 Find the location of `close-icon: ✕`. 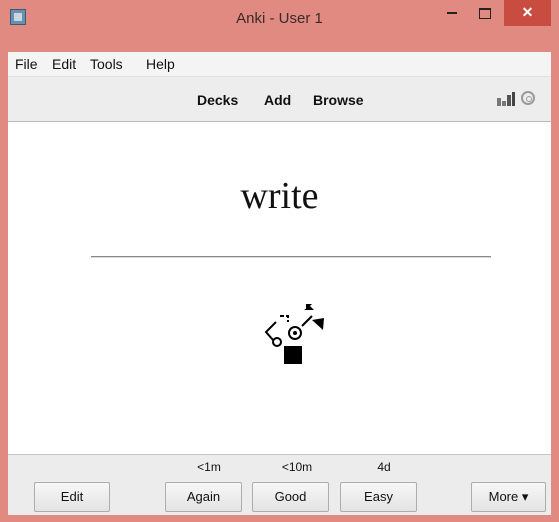

close-icon: ✕ is located at coordinates (527, 12).